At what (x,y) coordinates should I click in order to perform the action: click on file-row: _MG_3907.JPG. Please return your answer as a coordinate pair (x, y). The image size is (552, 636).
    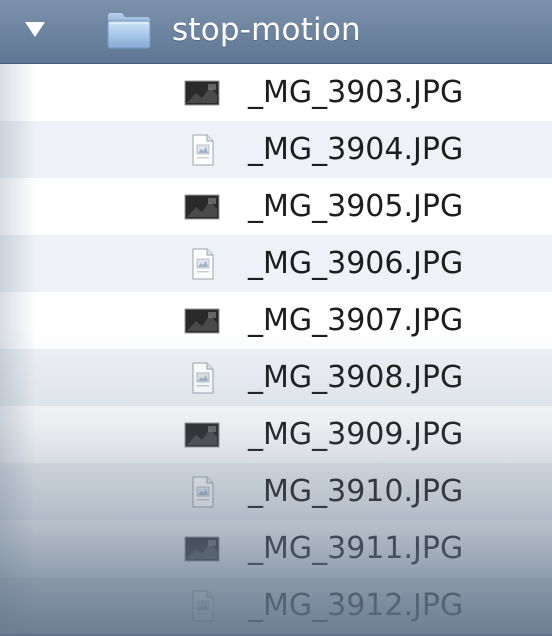
    Looking at the image, I should click on (276, 320).